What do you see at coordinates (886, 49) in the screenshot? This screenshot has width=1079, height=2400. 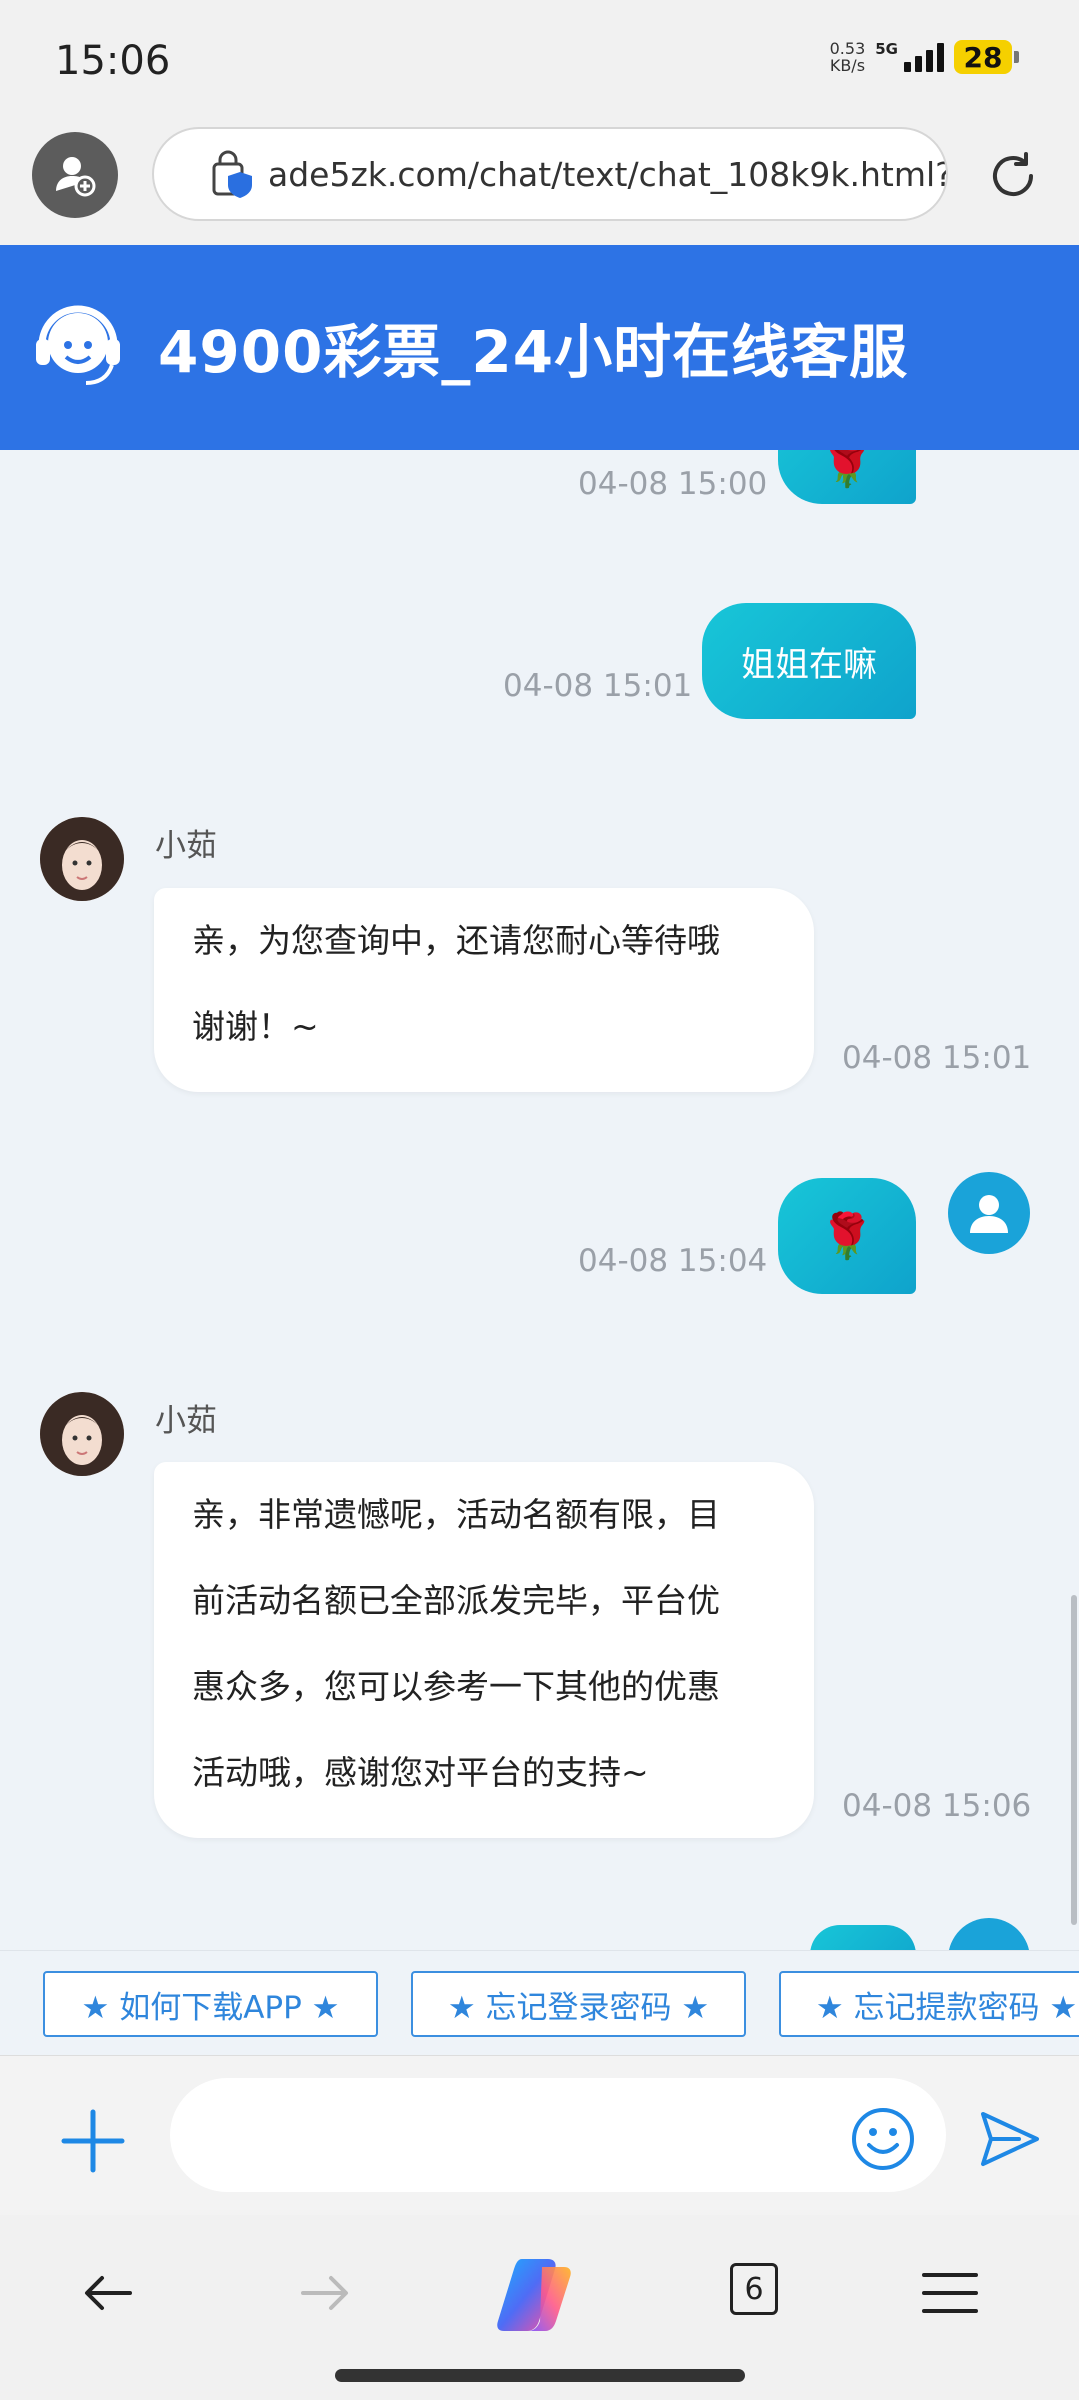 I see `network-type: 5G` at bounding box center [886, 49].